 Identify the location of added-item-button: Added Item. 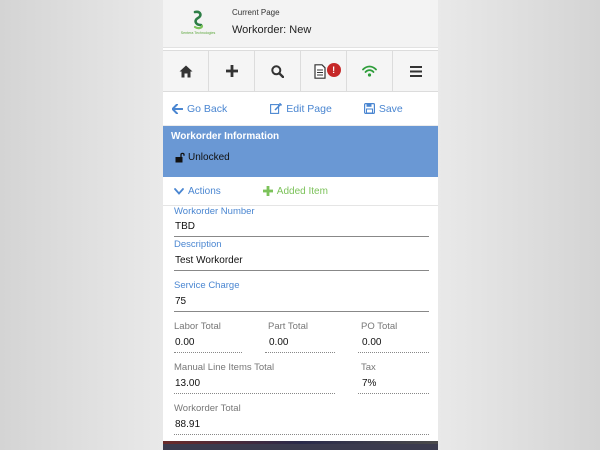
(295, 191).